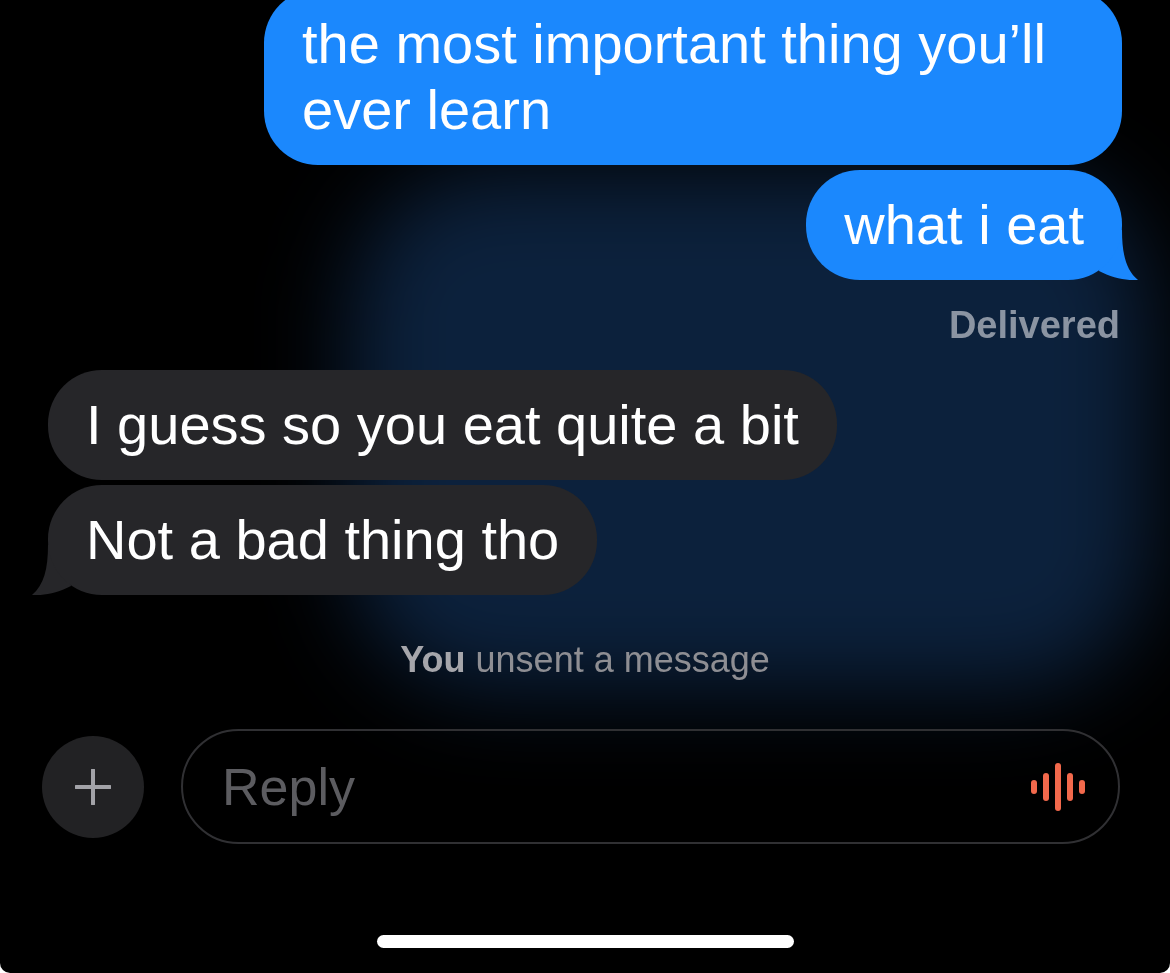 Image resolution: width=1170 pixels, height=973 pixels. What do you see at coordinates (323, 540) in the screenshot?
I see `message-bubble: Not a bad thing tho` at bounding box center [323, 540].